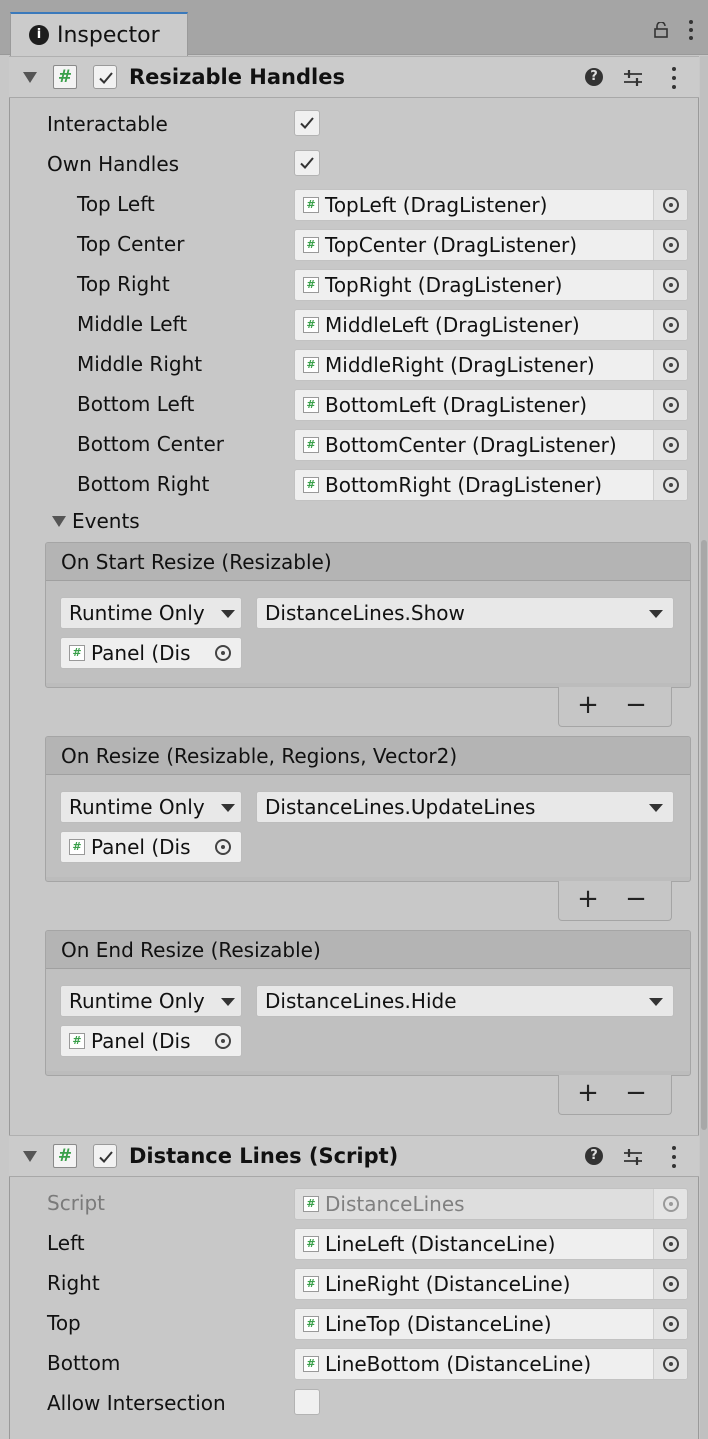  Describe the element at coordinates (99, 34) in the screenshot. I see `tab-inspector: i Inspector` at that location.